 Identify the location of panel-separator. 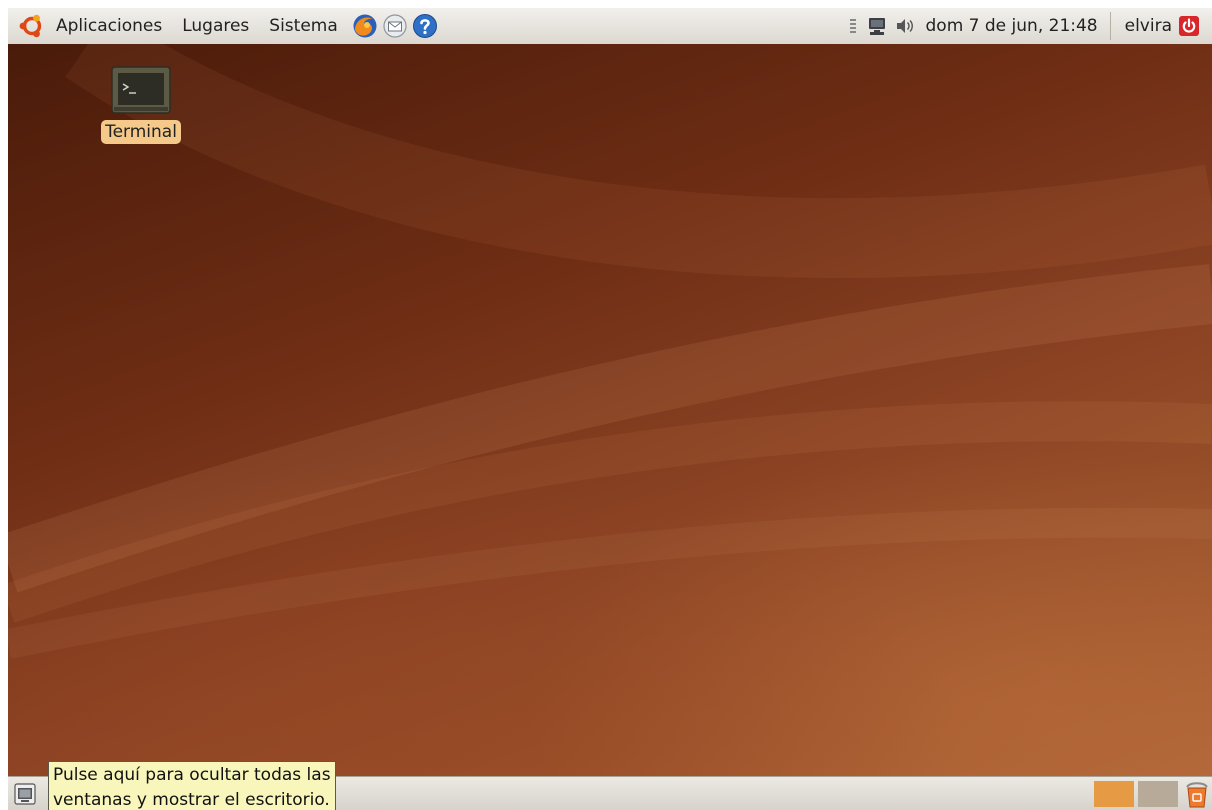
(1110, 26).